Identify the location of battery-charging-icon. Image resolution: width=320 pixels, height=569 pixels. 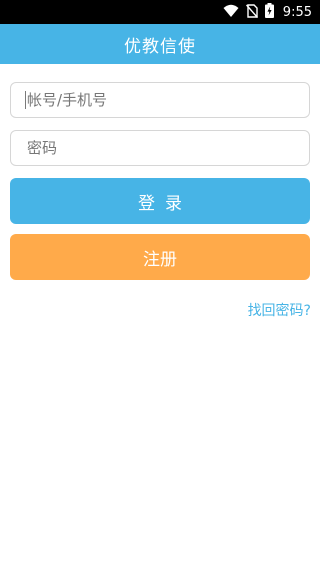
(269, 12).